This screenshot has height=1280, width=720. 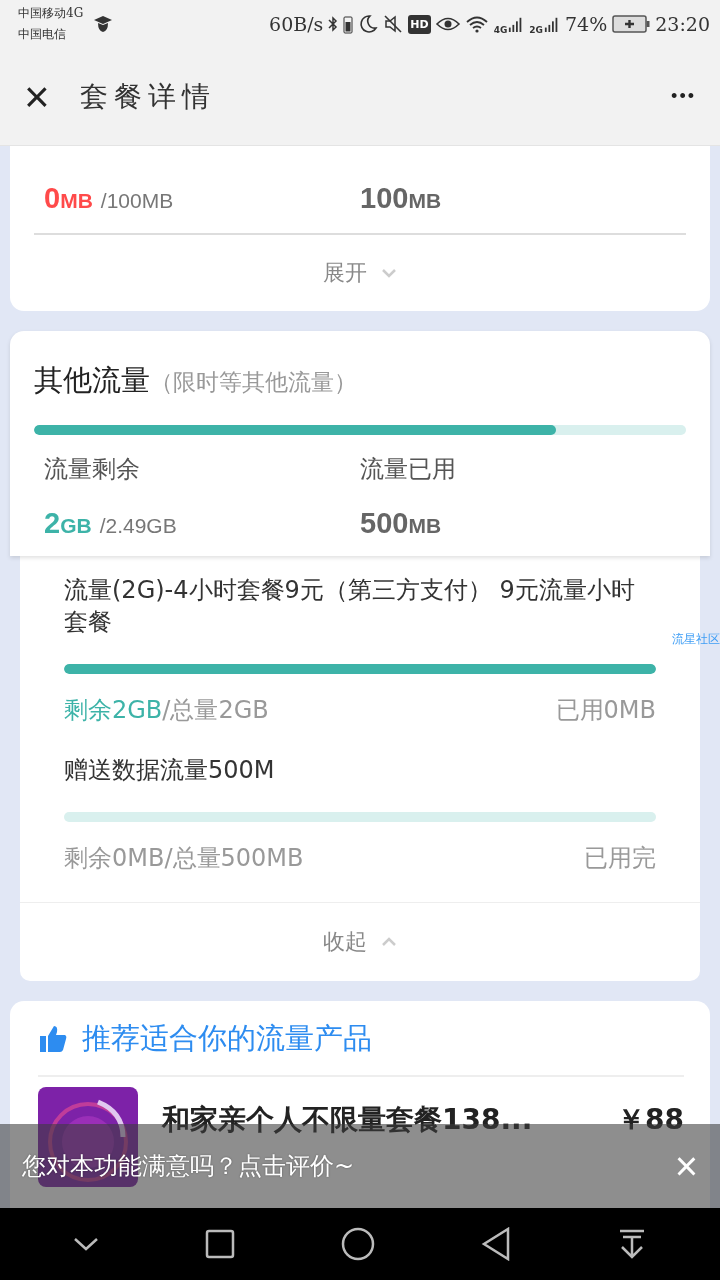 I want to click on network-type: 4G, so click(x=500, y=30).